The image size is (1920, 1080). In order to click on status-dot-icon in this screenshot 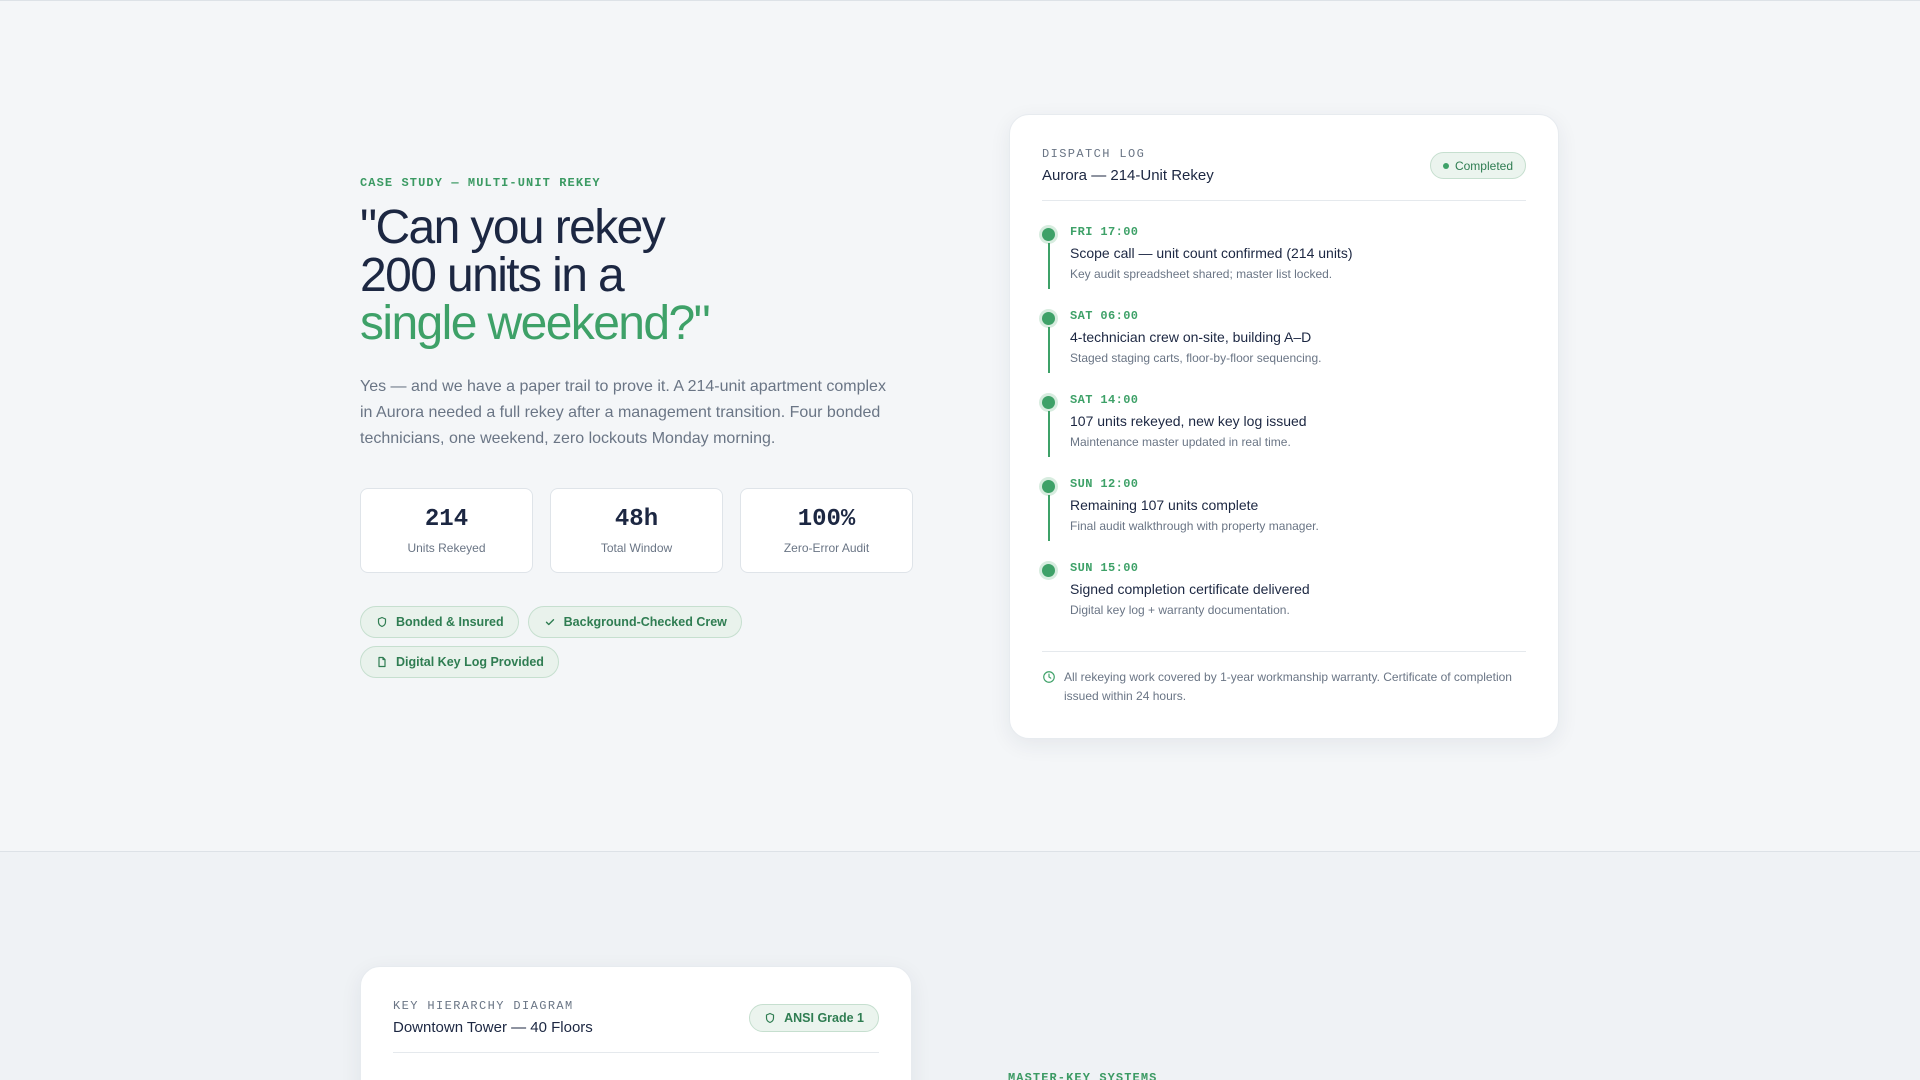, I will do `click(1445, 165)`.